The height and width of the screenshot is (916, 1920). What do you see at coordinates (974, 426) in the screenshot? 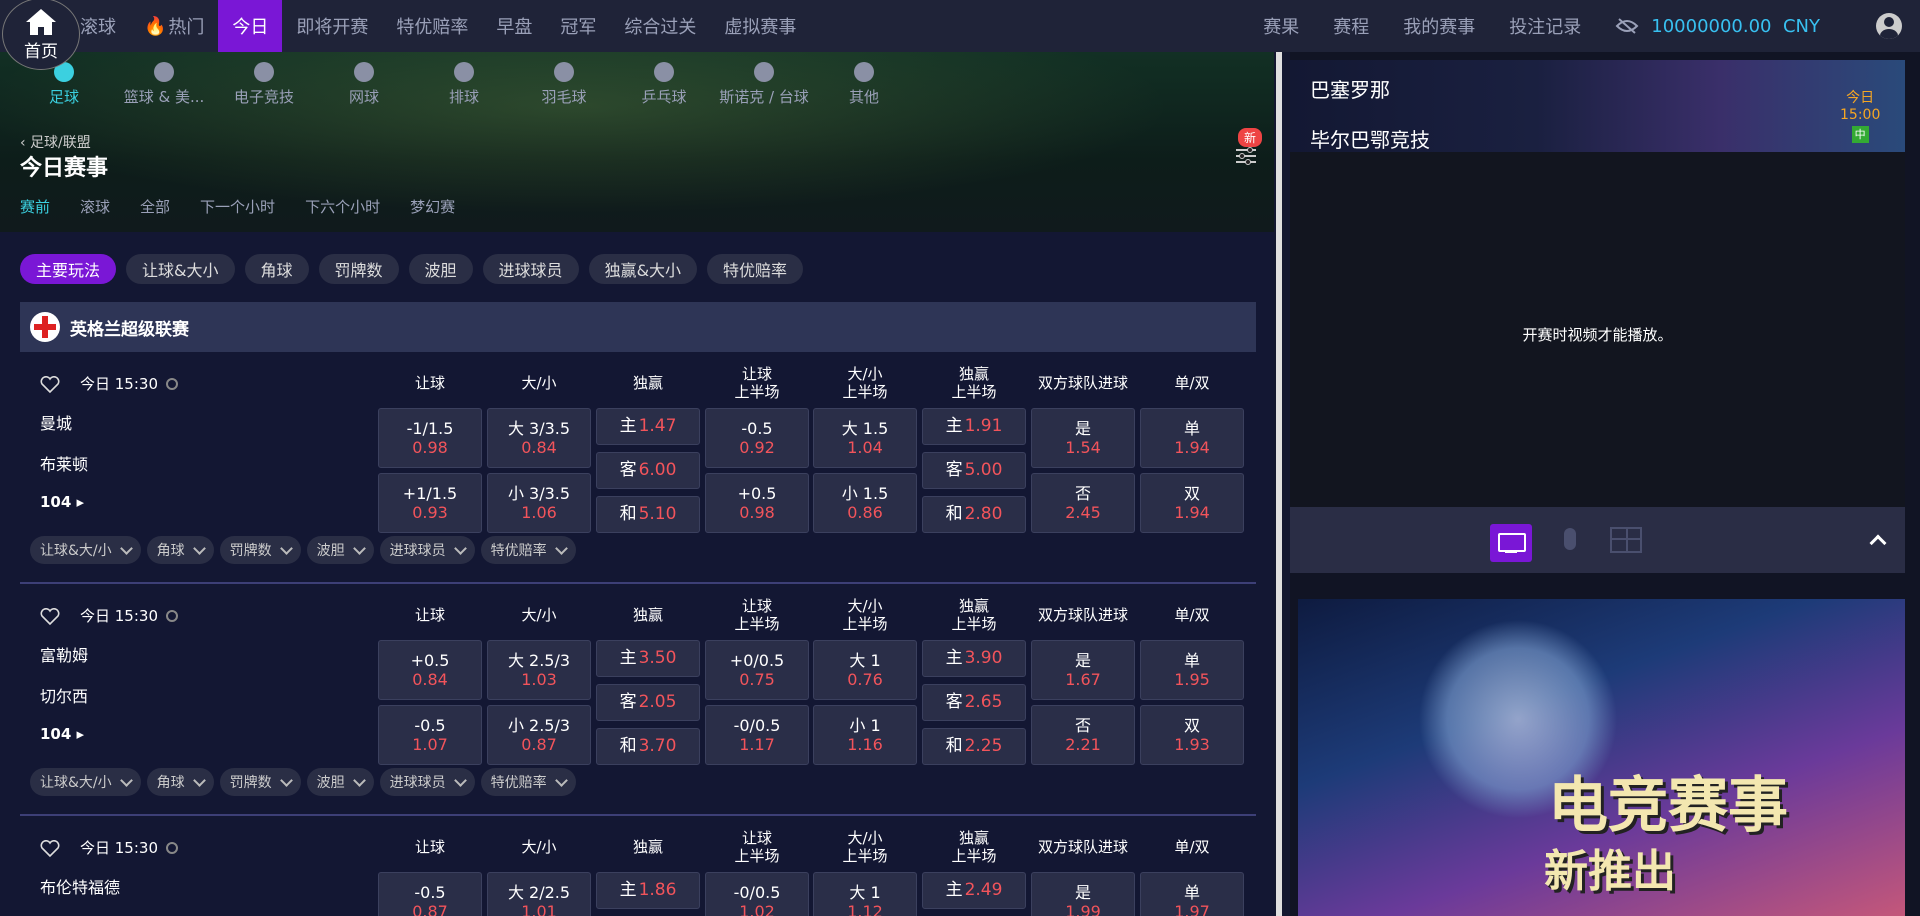
I see `odds-cell-1x2-1h: 主 1.91` at bounding box center [974, 426].